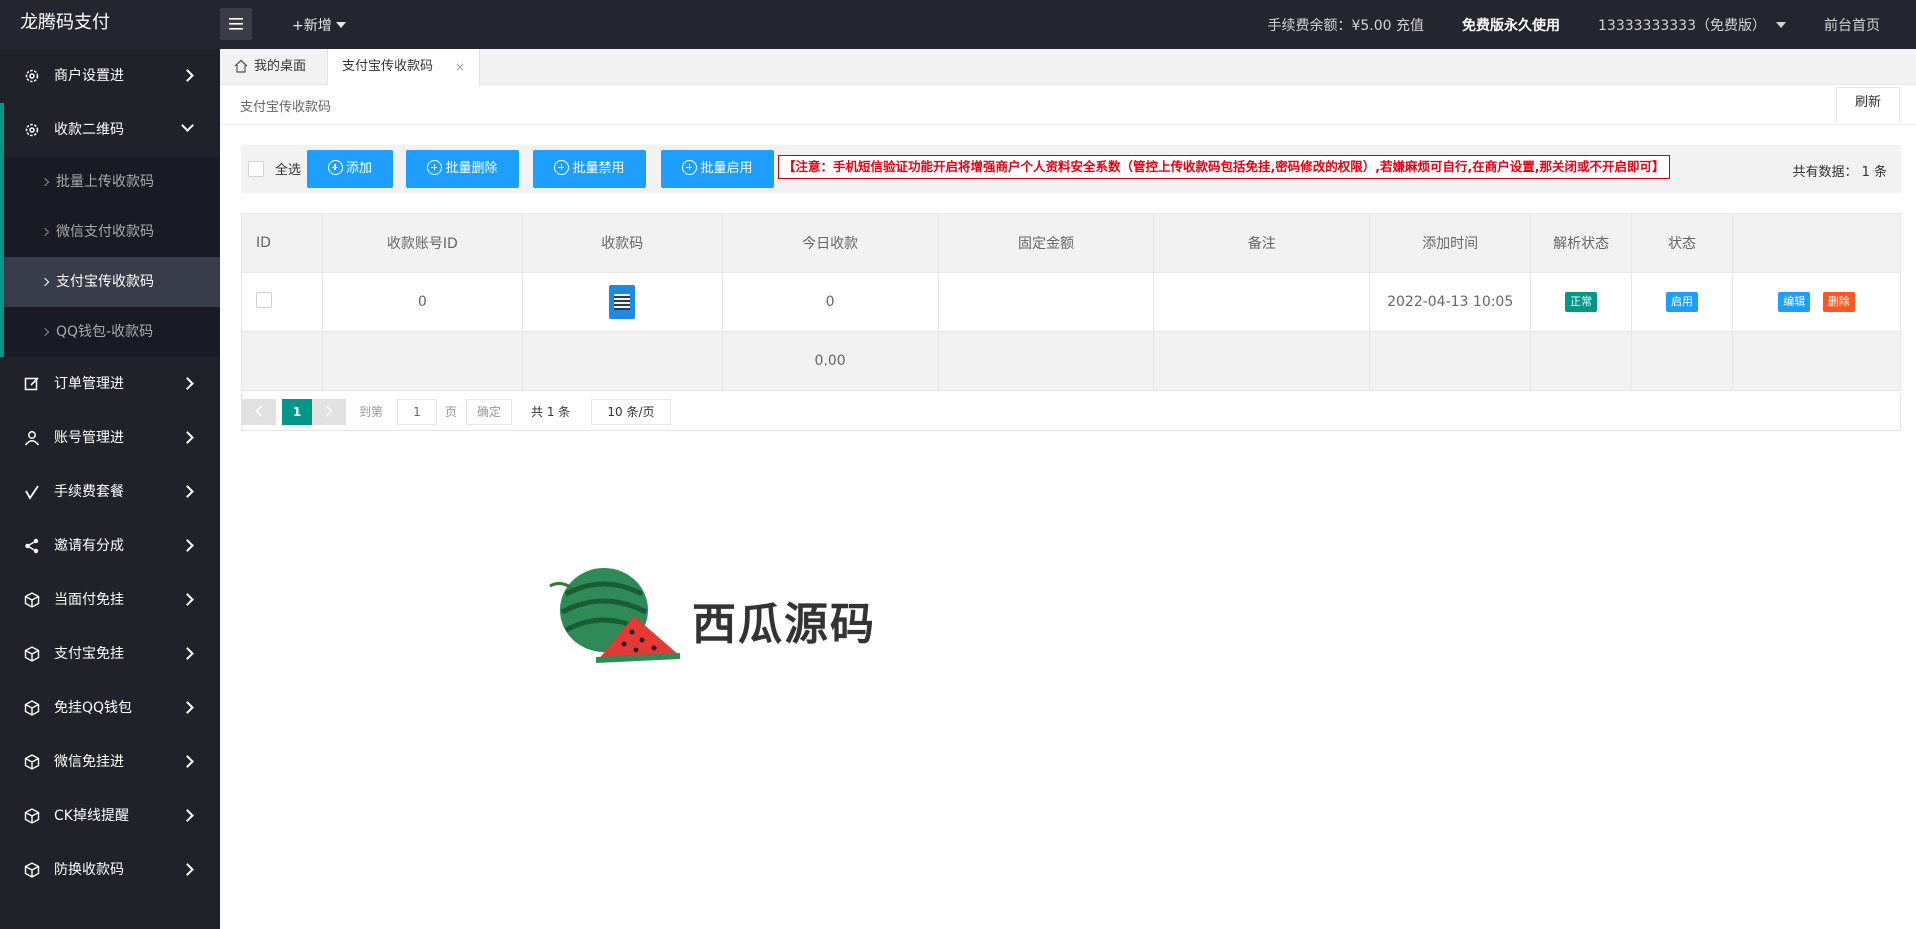 Image resolution: width=1916 pixels, height=929 pixels. Describe the element at coordinates (1345, 25) in the screenshot. I see `fee-balance: 手续费余额：¥5.00 充值` at that location.